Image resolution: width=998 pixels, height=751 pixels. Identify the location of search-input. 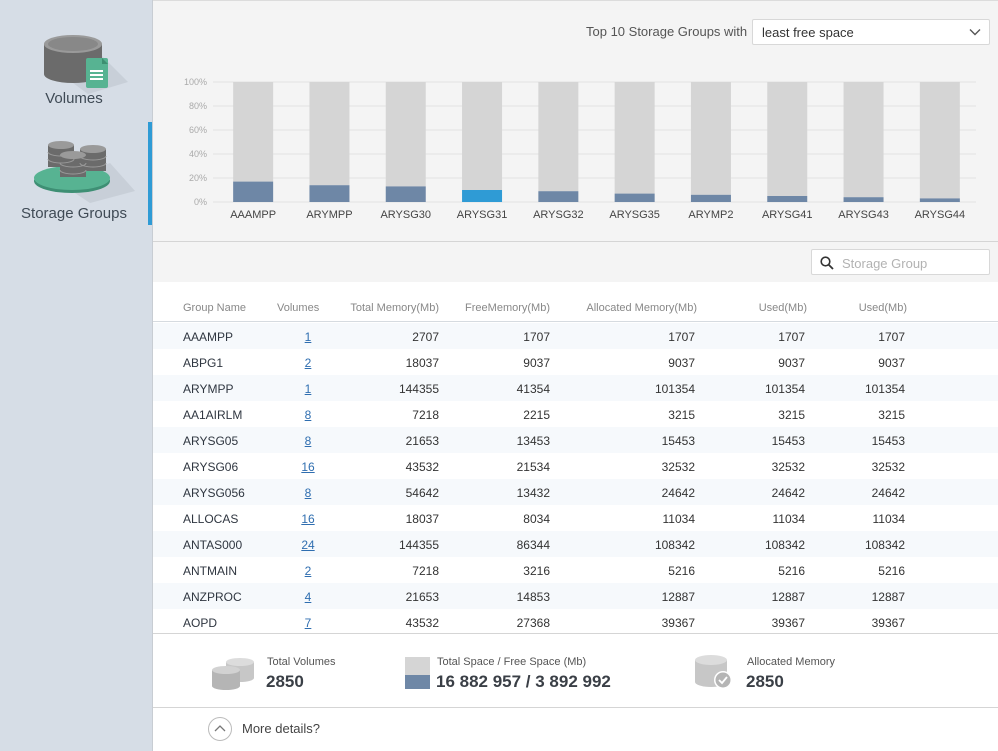
(912, 263).